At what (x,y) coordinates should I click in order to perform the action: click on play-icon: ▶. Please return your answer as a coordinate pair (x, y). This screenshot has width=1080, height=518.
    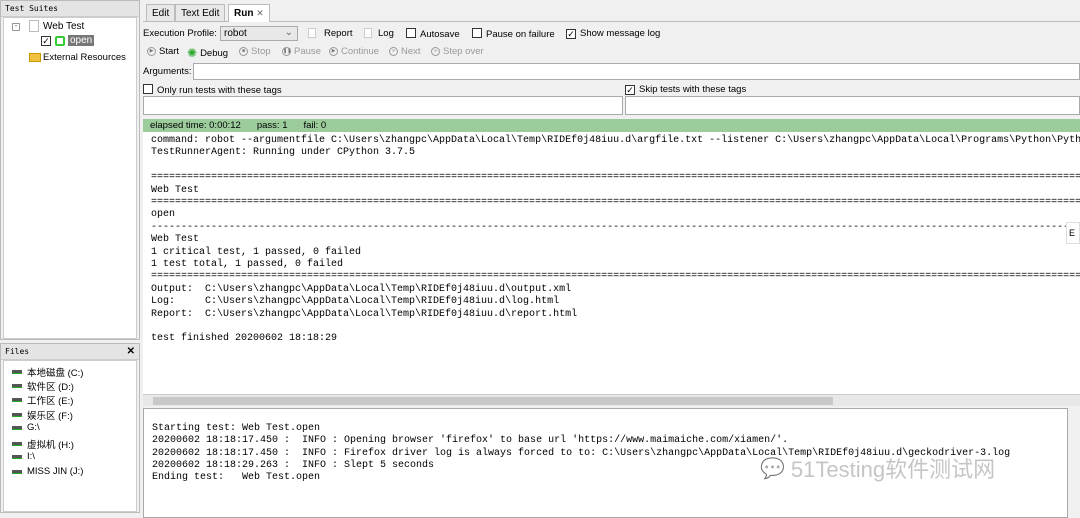
    Looking at the image, I should click on (151, 51).